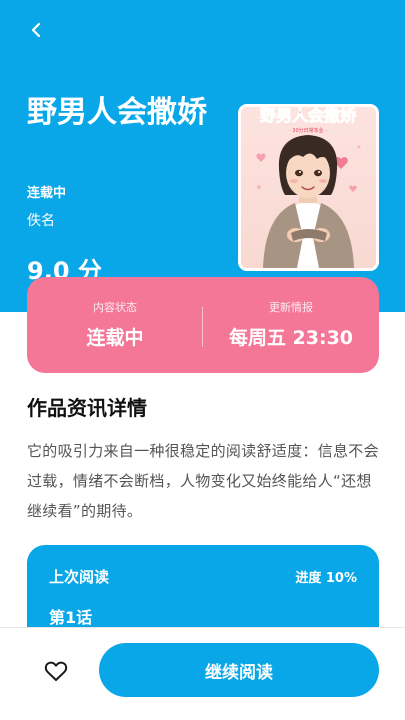  Describe the element at coordinates (326, 578) in the screenshot. I see `read-progress: 进度 10%` at that location.